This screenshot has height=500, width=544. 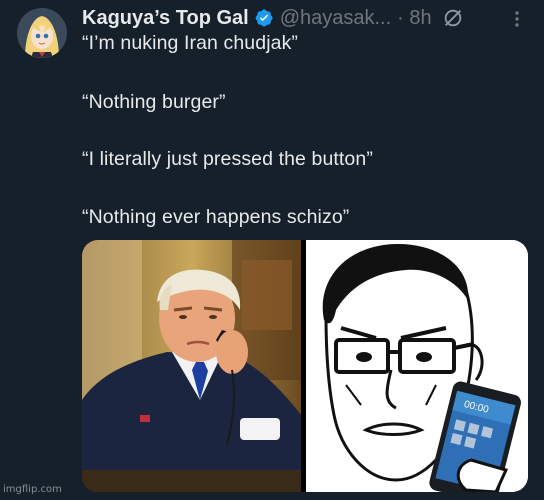 I want to click on post-header: Kaguya’s Top Gal @hayasak... · 8h, so click(x=273, y=18).